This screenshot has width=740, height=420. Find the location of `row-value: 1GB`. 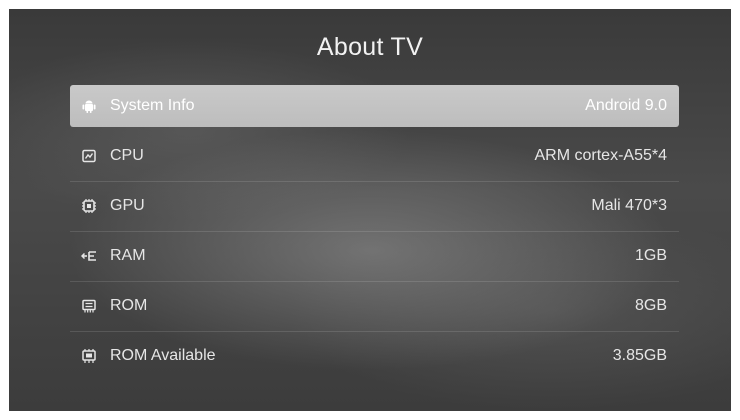

row-value: 1GB is located at coordinates (650, 255).